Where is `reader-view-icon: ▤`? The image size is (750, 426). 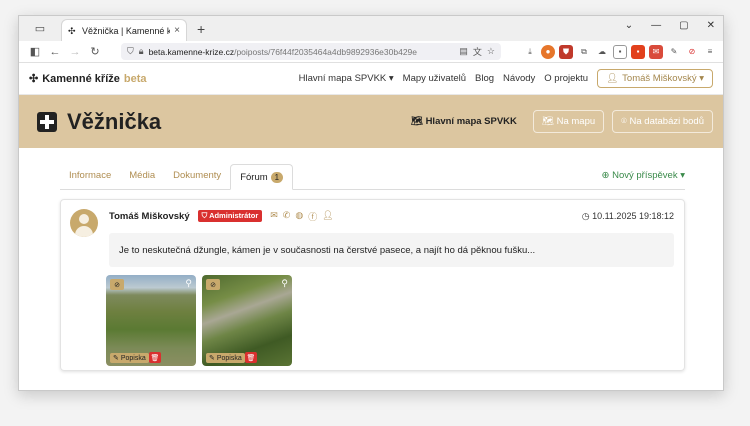
reader-view-icon: ▤ is located at coordinates (463, 51).